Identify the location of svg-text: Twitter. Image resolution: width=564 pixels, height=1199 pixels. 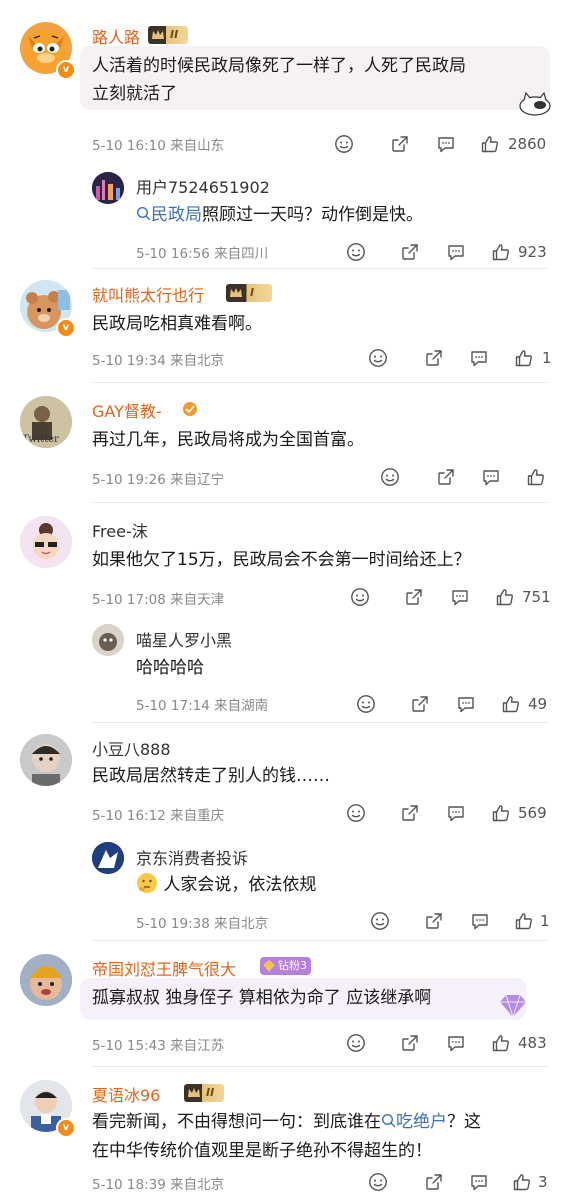
(40, 439).